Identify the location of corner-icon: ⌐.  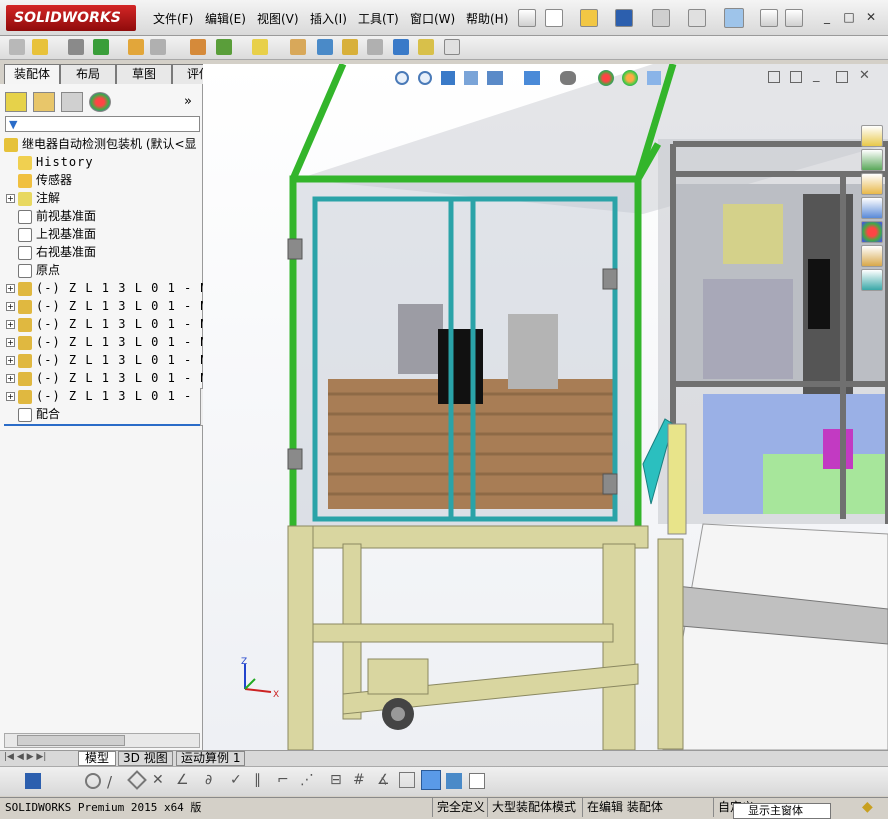
(283, 780).